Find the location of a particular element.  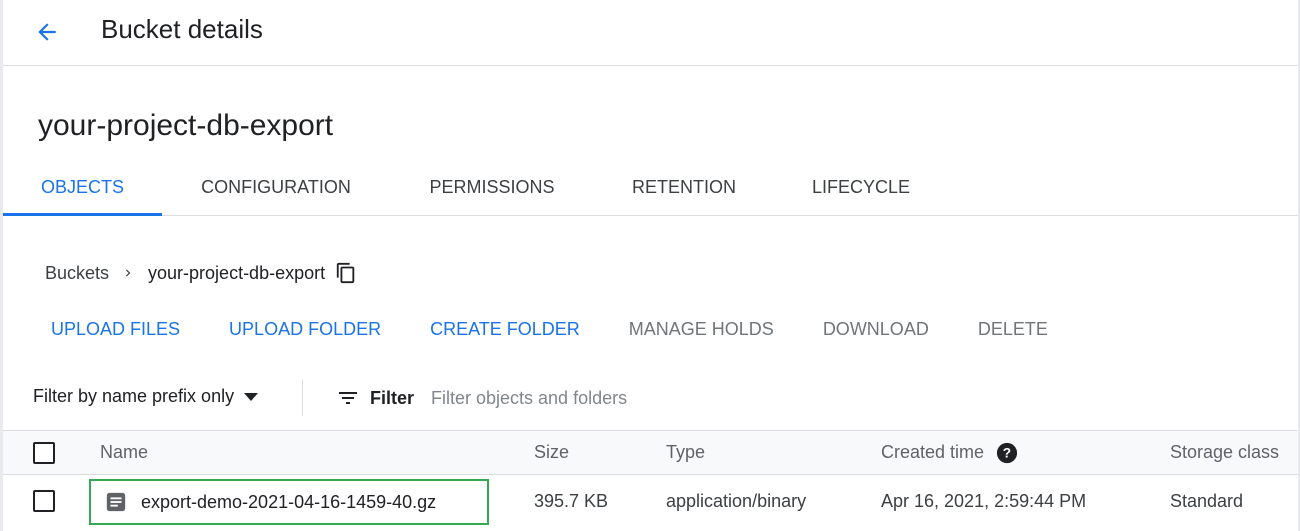

upload-files-button: UPLOAD FILES is located at coordinates (115, 329).